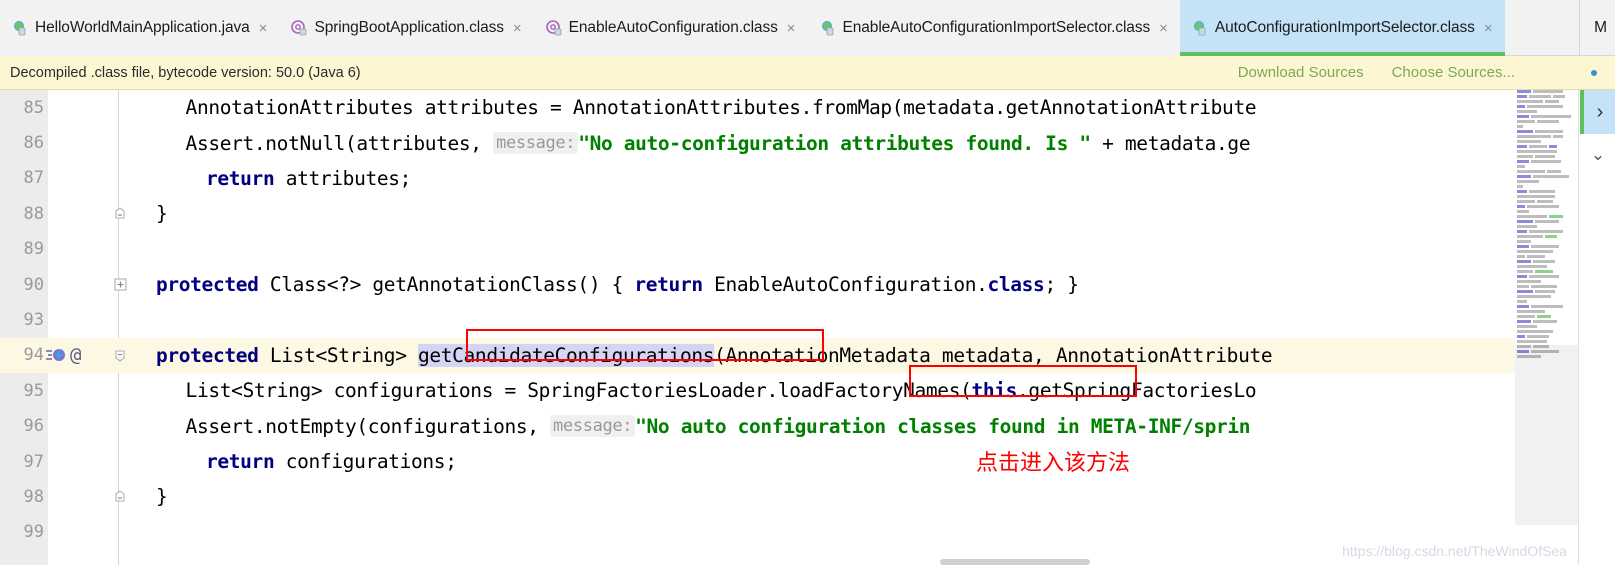 Image resolution: width=1615 pixels, height=565 pixels. I want to click on code-text: ; }, so click(1061, 285).